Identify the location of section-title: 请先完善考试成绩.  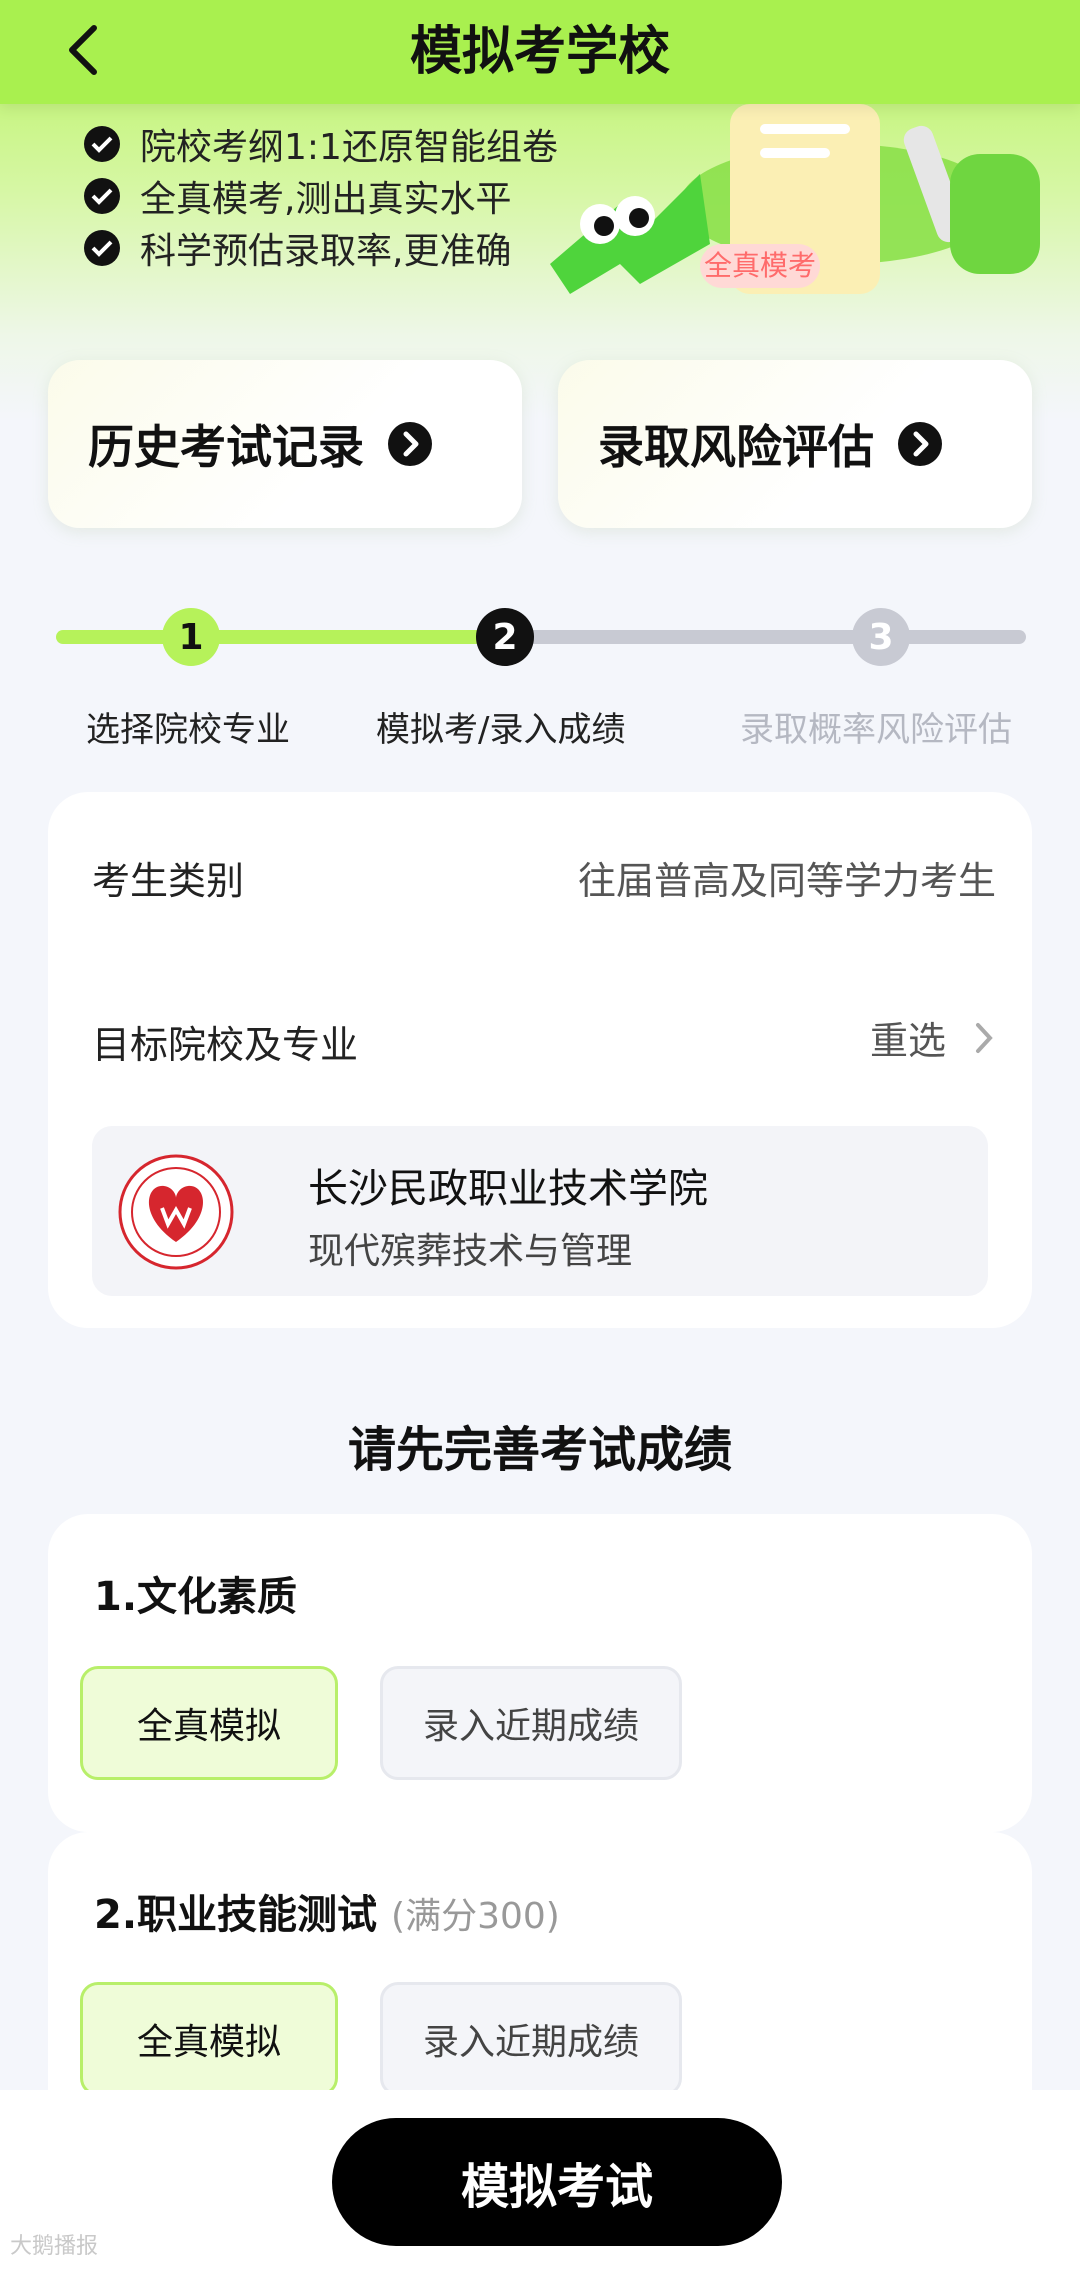
(539, 1450).